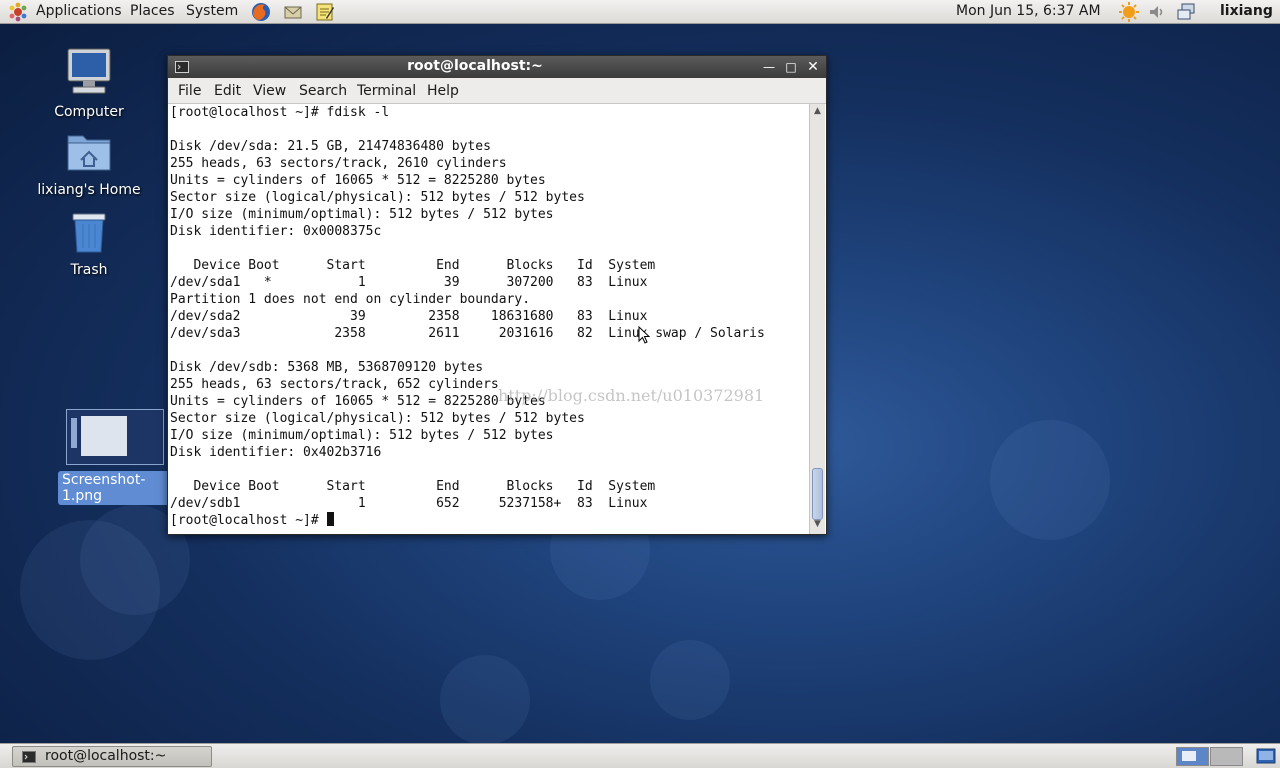  I want to click on terminal-scrollbar: ▲ ▼, so click(817, 319).